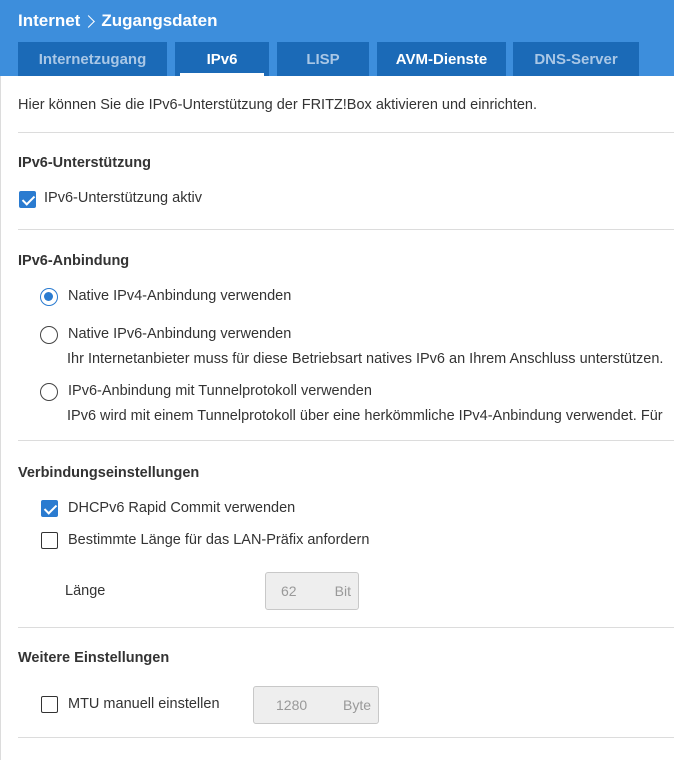 The height and width of the screenshot is (760, 674). Describe the element at coordinates (179, 334) in the screenshot. I see `radio-native-ipv6-label: Native IPv6-Anbindung verwenden` at that location.